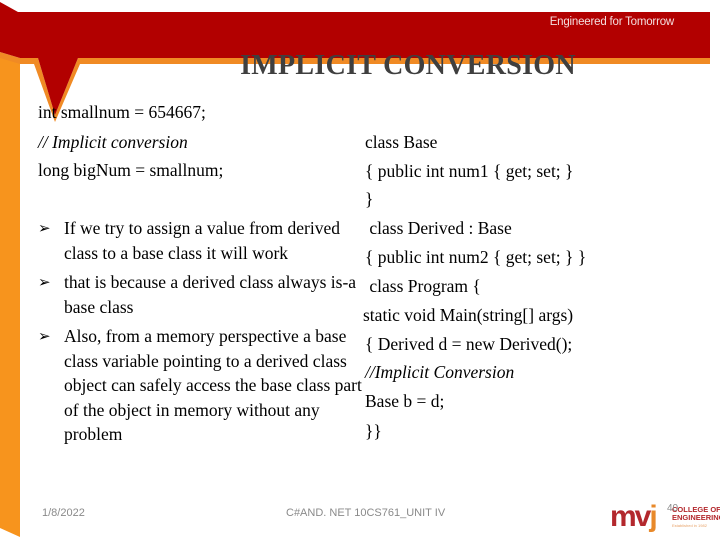  I want to click on code-close-braces: }}, so click(373, 431).